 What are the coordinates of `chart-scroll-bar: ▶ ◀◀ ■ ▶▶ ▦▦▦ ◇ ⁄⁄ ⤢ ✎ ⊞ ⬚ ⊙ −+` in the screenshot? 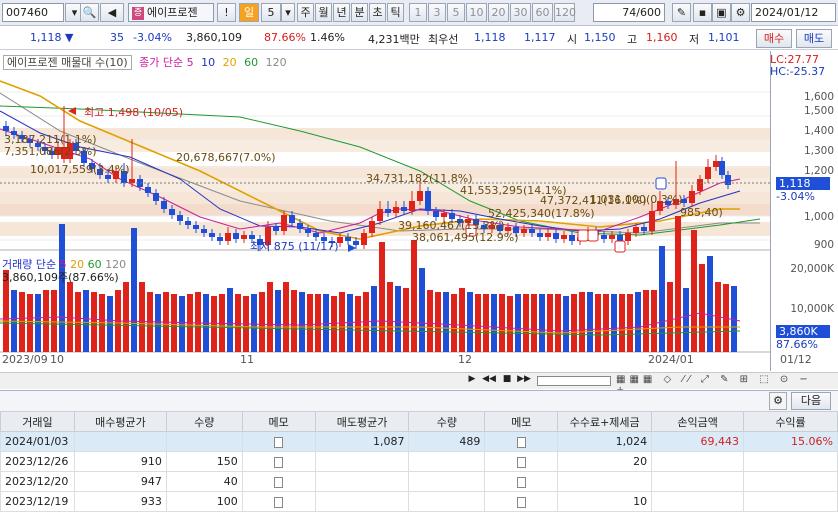 It's located at (419, 384).